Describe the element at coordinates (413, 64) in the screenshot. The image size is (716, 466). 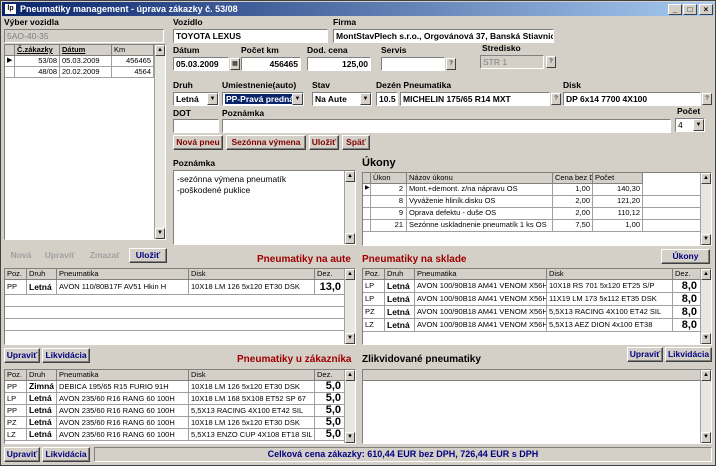
I see `servis-field` at that location.